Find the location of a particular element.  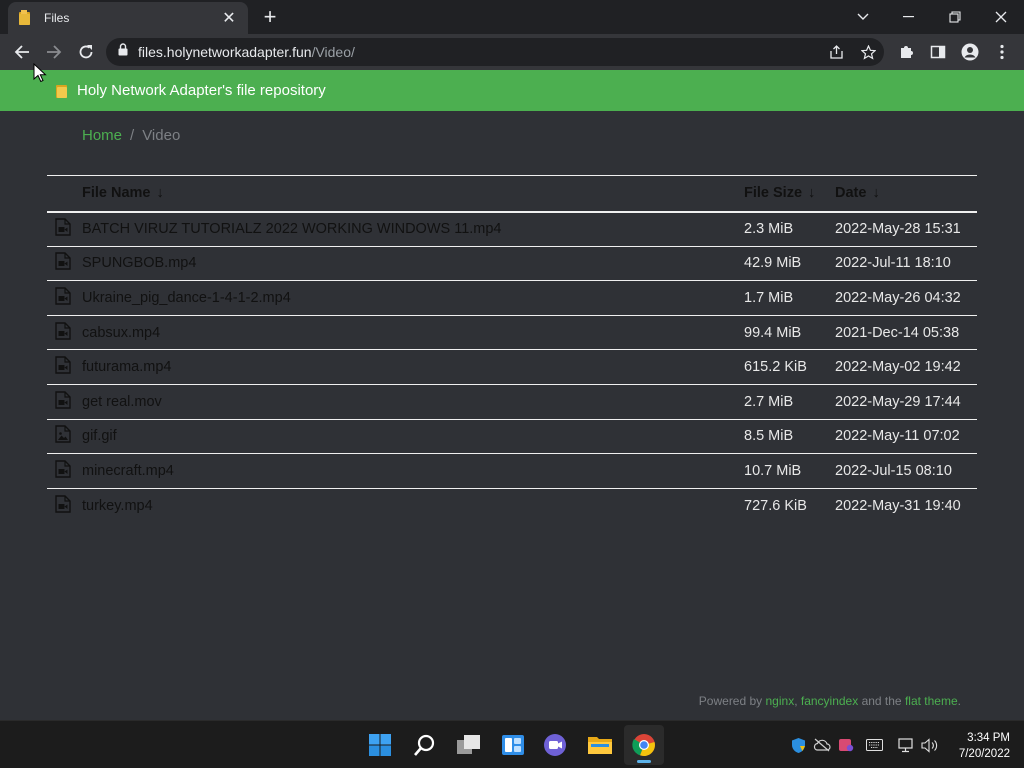

table-row: gif.gif 8.5 MiB 2022-May-11 07:02 is located at coordinates (512, 436).